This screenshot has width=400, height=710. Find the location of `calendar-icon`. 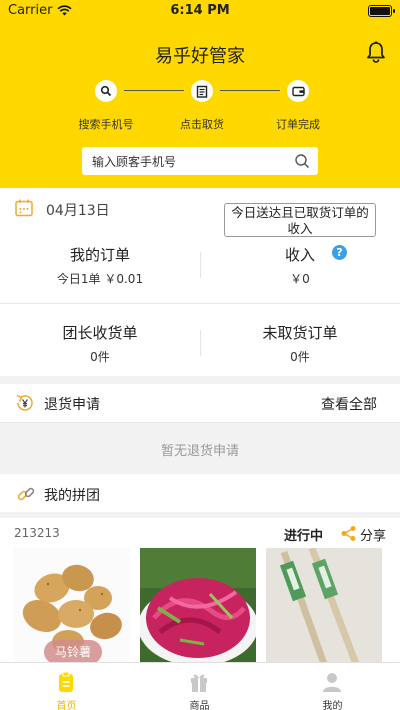

calendar-icon is located at coordinates (24, 208).